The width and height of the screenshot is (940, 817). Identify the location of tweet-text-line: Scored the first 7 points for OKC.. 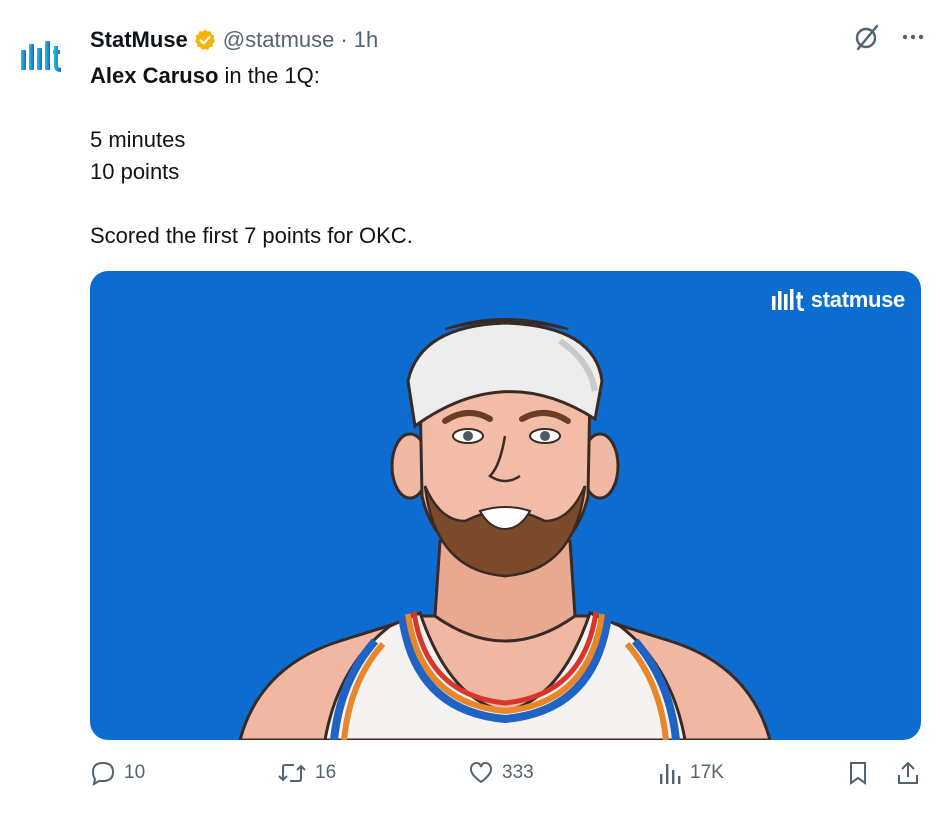
(251, 235).